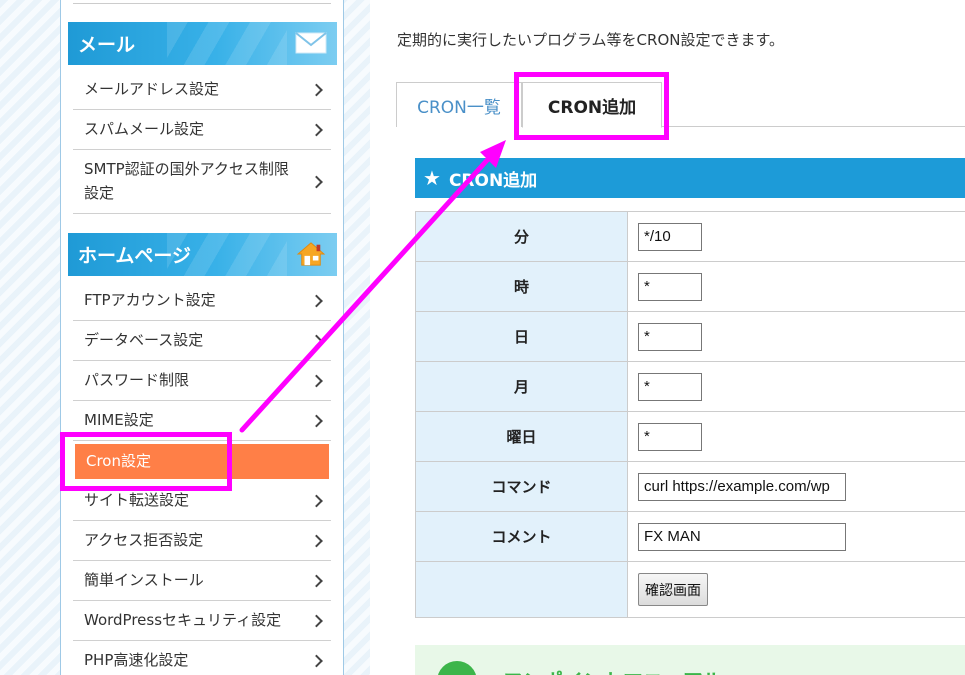  Describe the element at coordinates (144, 579) in the screenshot. I see `sidebar-item-label: 簡単インストール` at that location.